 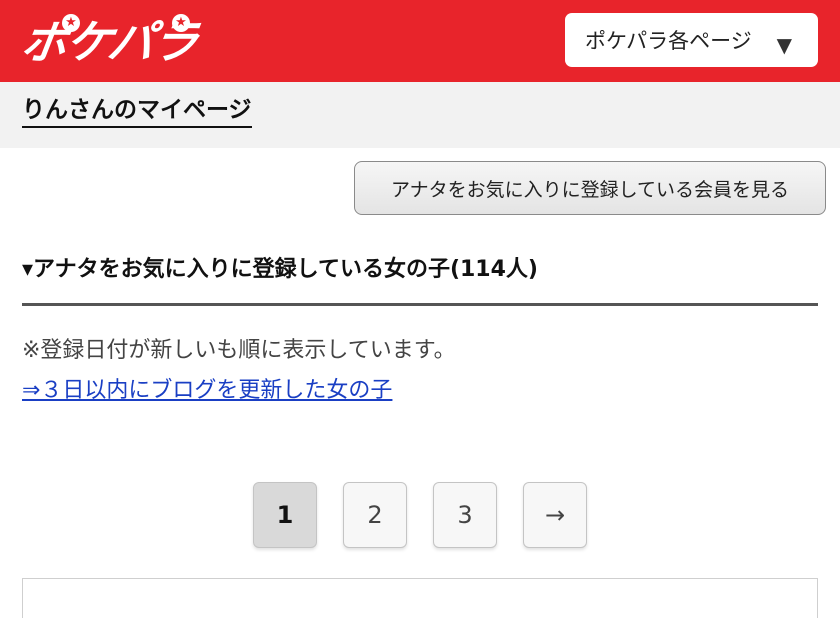 I want to click on app-header: ポケパラ ★ ★ ポケパラ各ページ ▼, so click(x=420, y=41).